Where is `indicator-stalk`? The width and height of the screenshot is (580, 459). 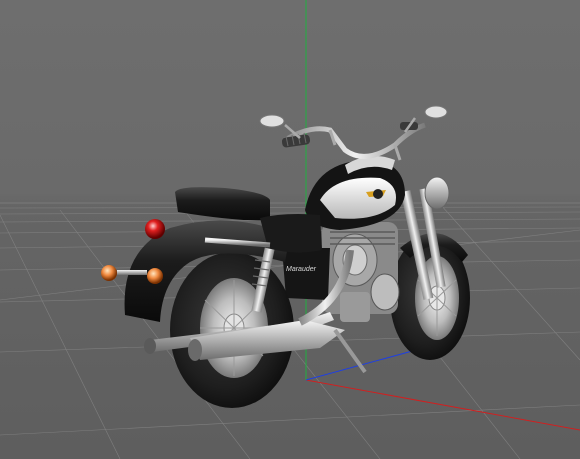 indicator-stalk is located at coordinates (132, 272).